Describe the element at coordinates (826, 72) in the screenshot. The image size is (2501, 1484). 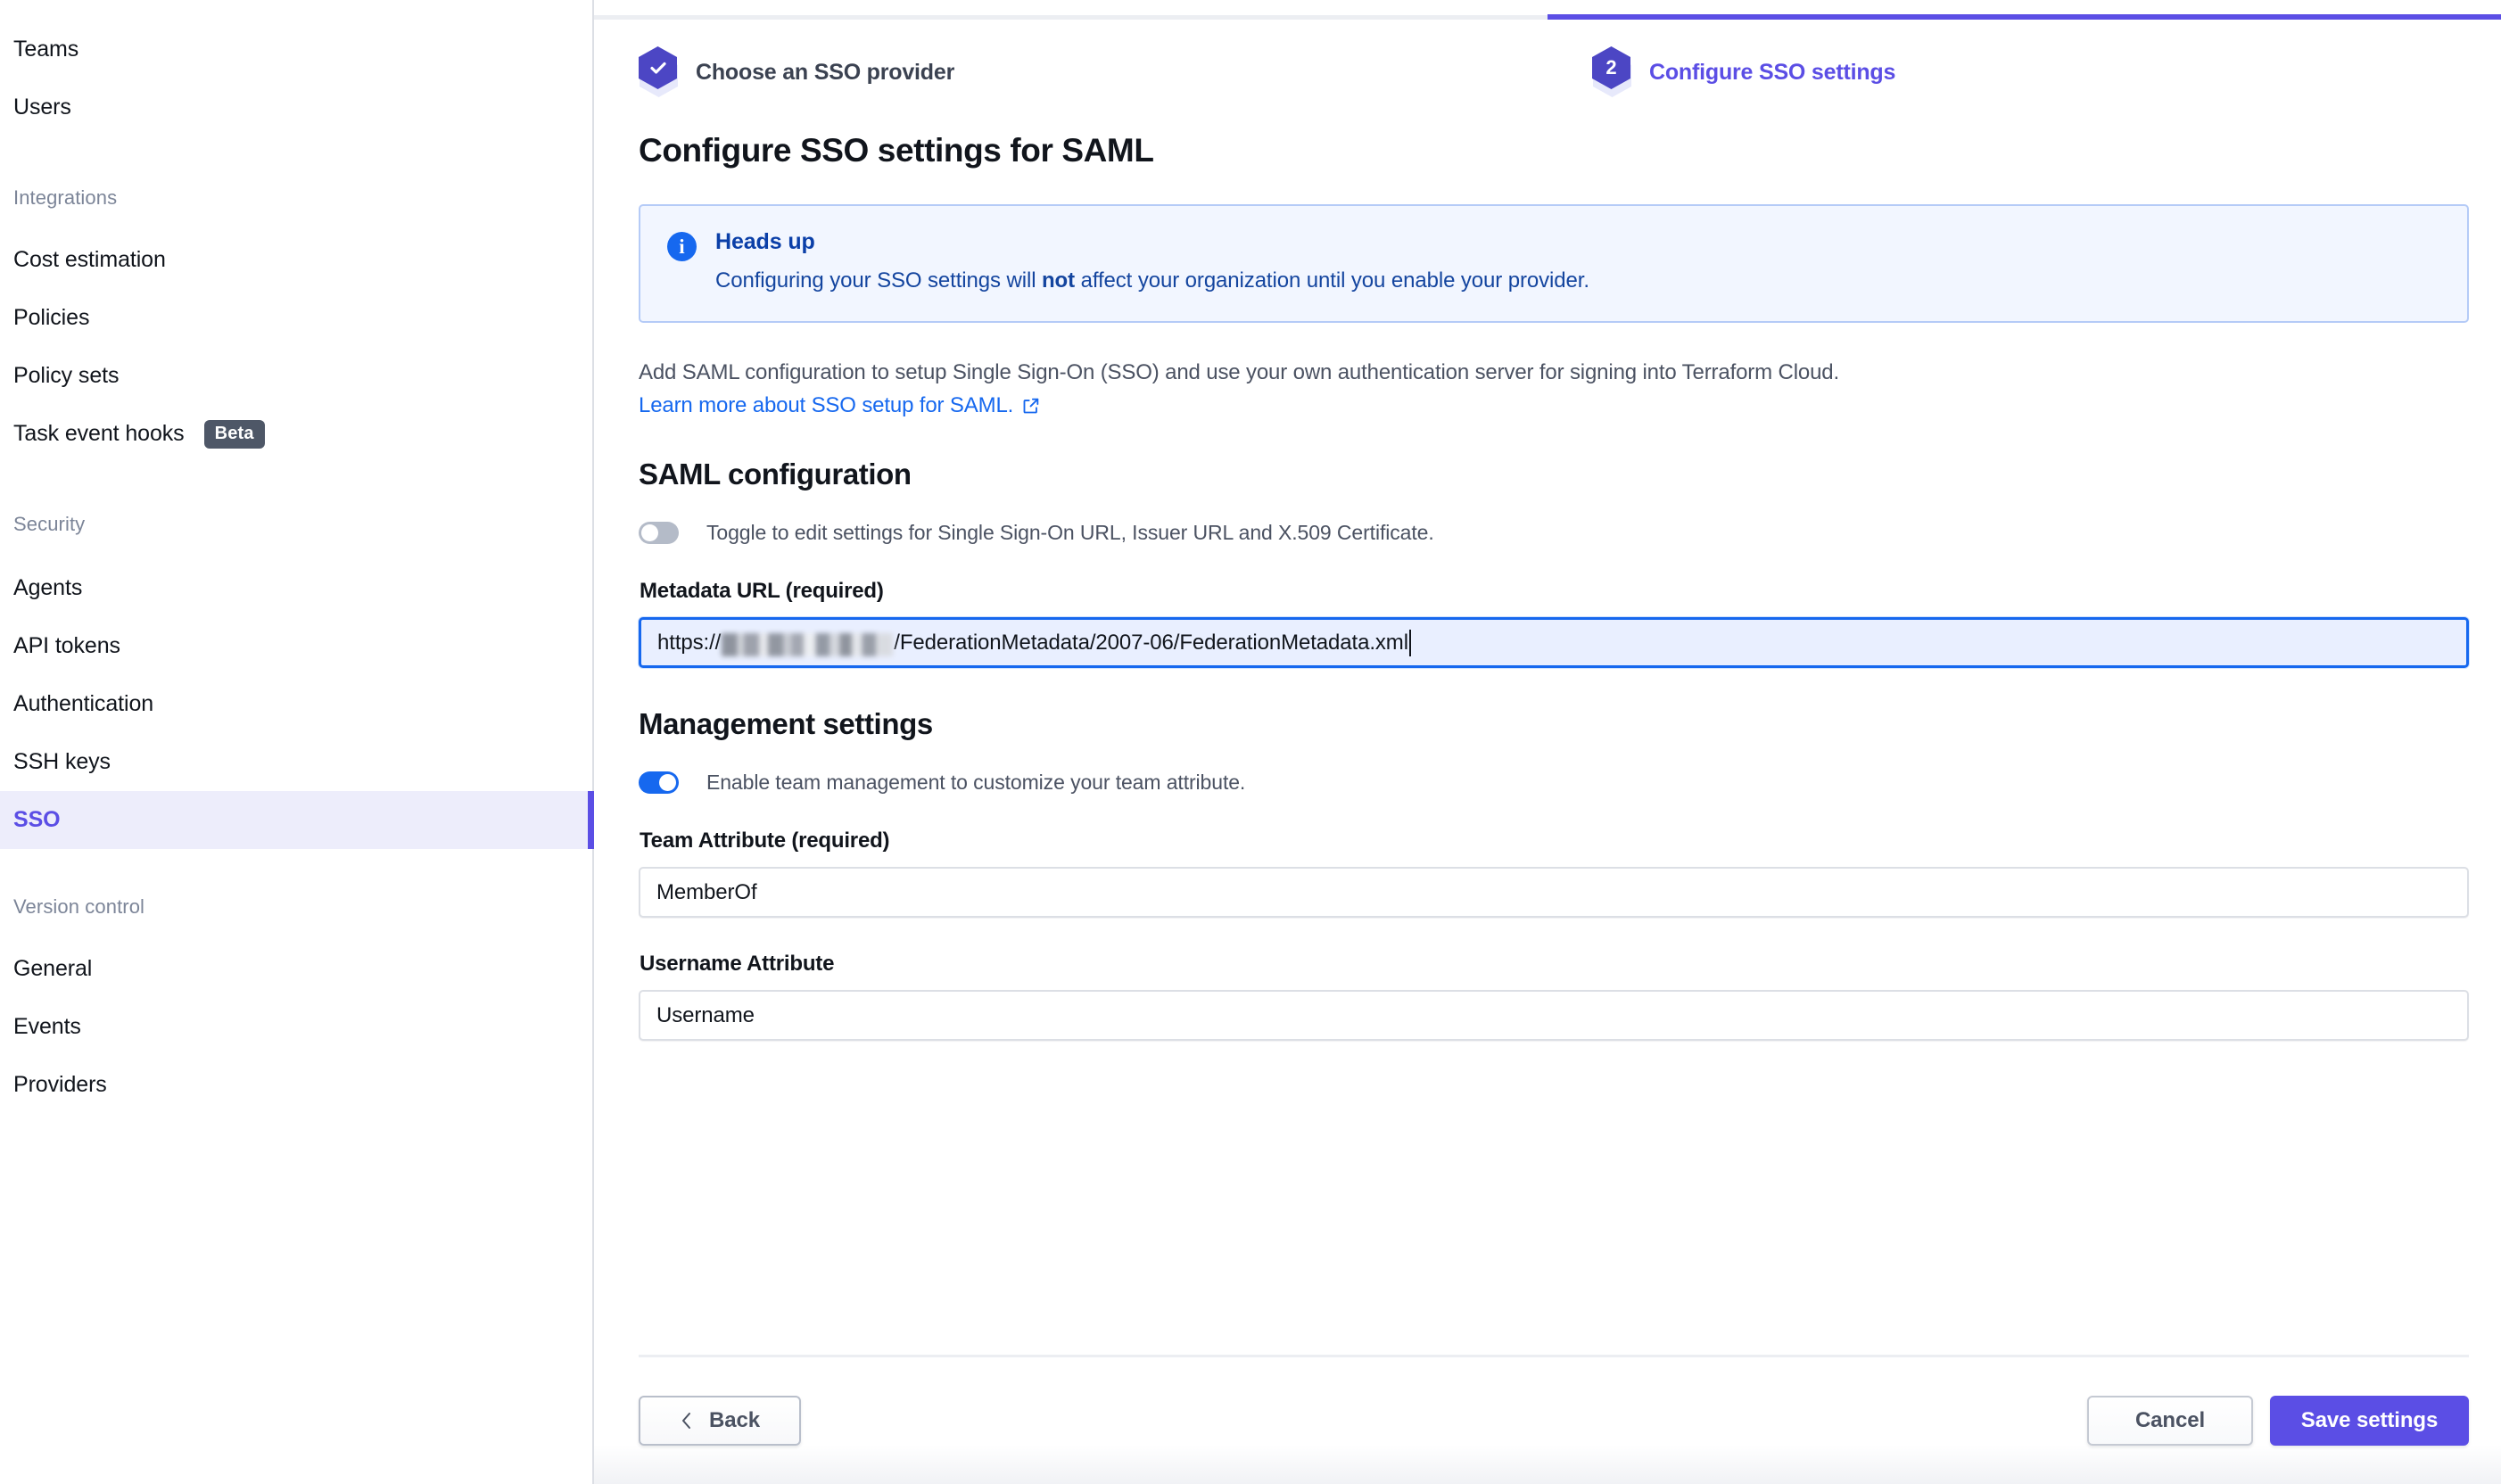
I see `step-label: Choose an SSO provider` at that location.